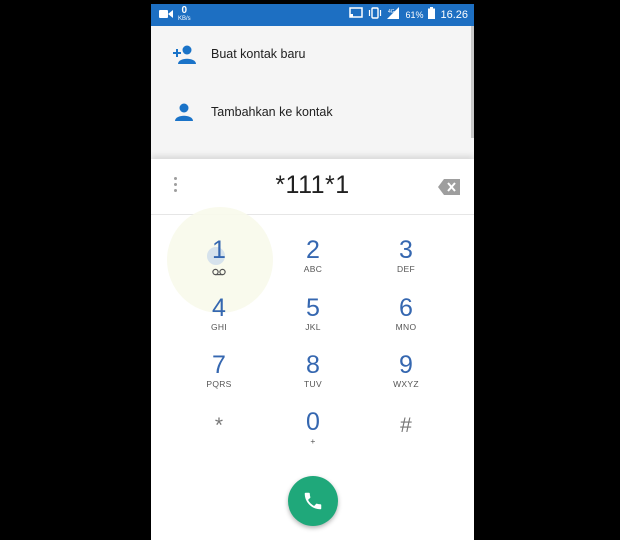 The height and width of the screenshot is (540, 620). I want to click on key-hash: #, so click(406, 434).